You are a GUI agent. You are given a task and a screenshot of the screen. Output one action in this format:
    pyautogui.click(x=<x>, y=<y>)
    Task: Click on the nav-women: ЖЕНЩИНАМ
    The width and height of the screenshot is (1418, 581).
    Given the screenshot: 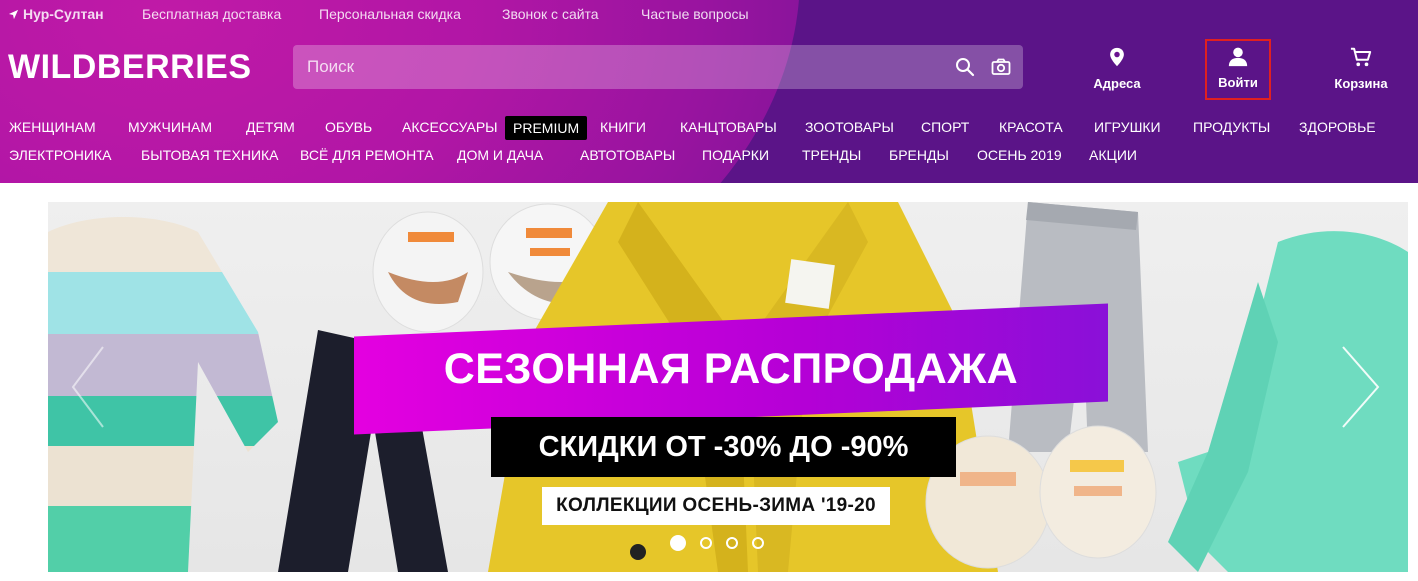 What is the action you would take?
    pyautogui.click(x=52, y=127)
    